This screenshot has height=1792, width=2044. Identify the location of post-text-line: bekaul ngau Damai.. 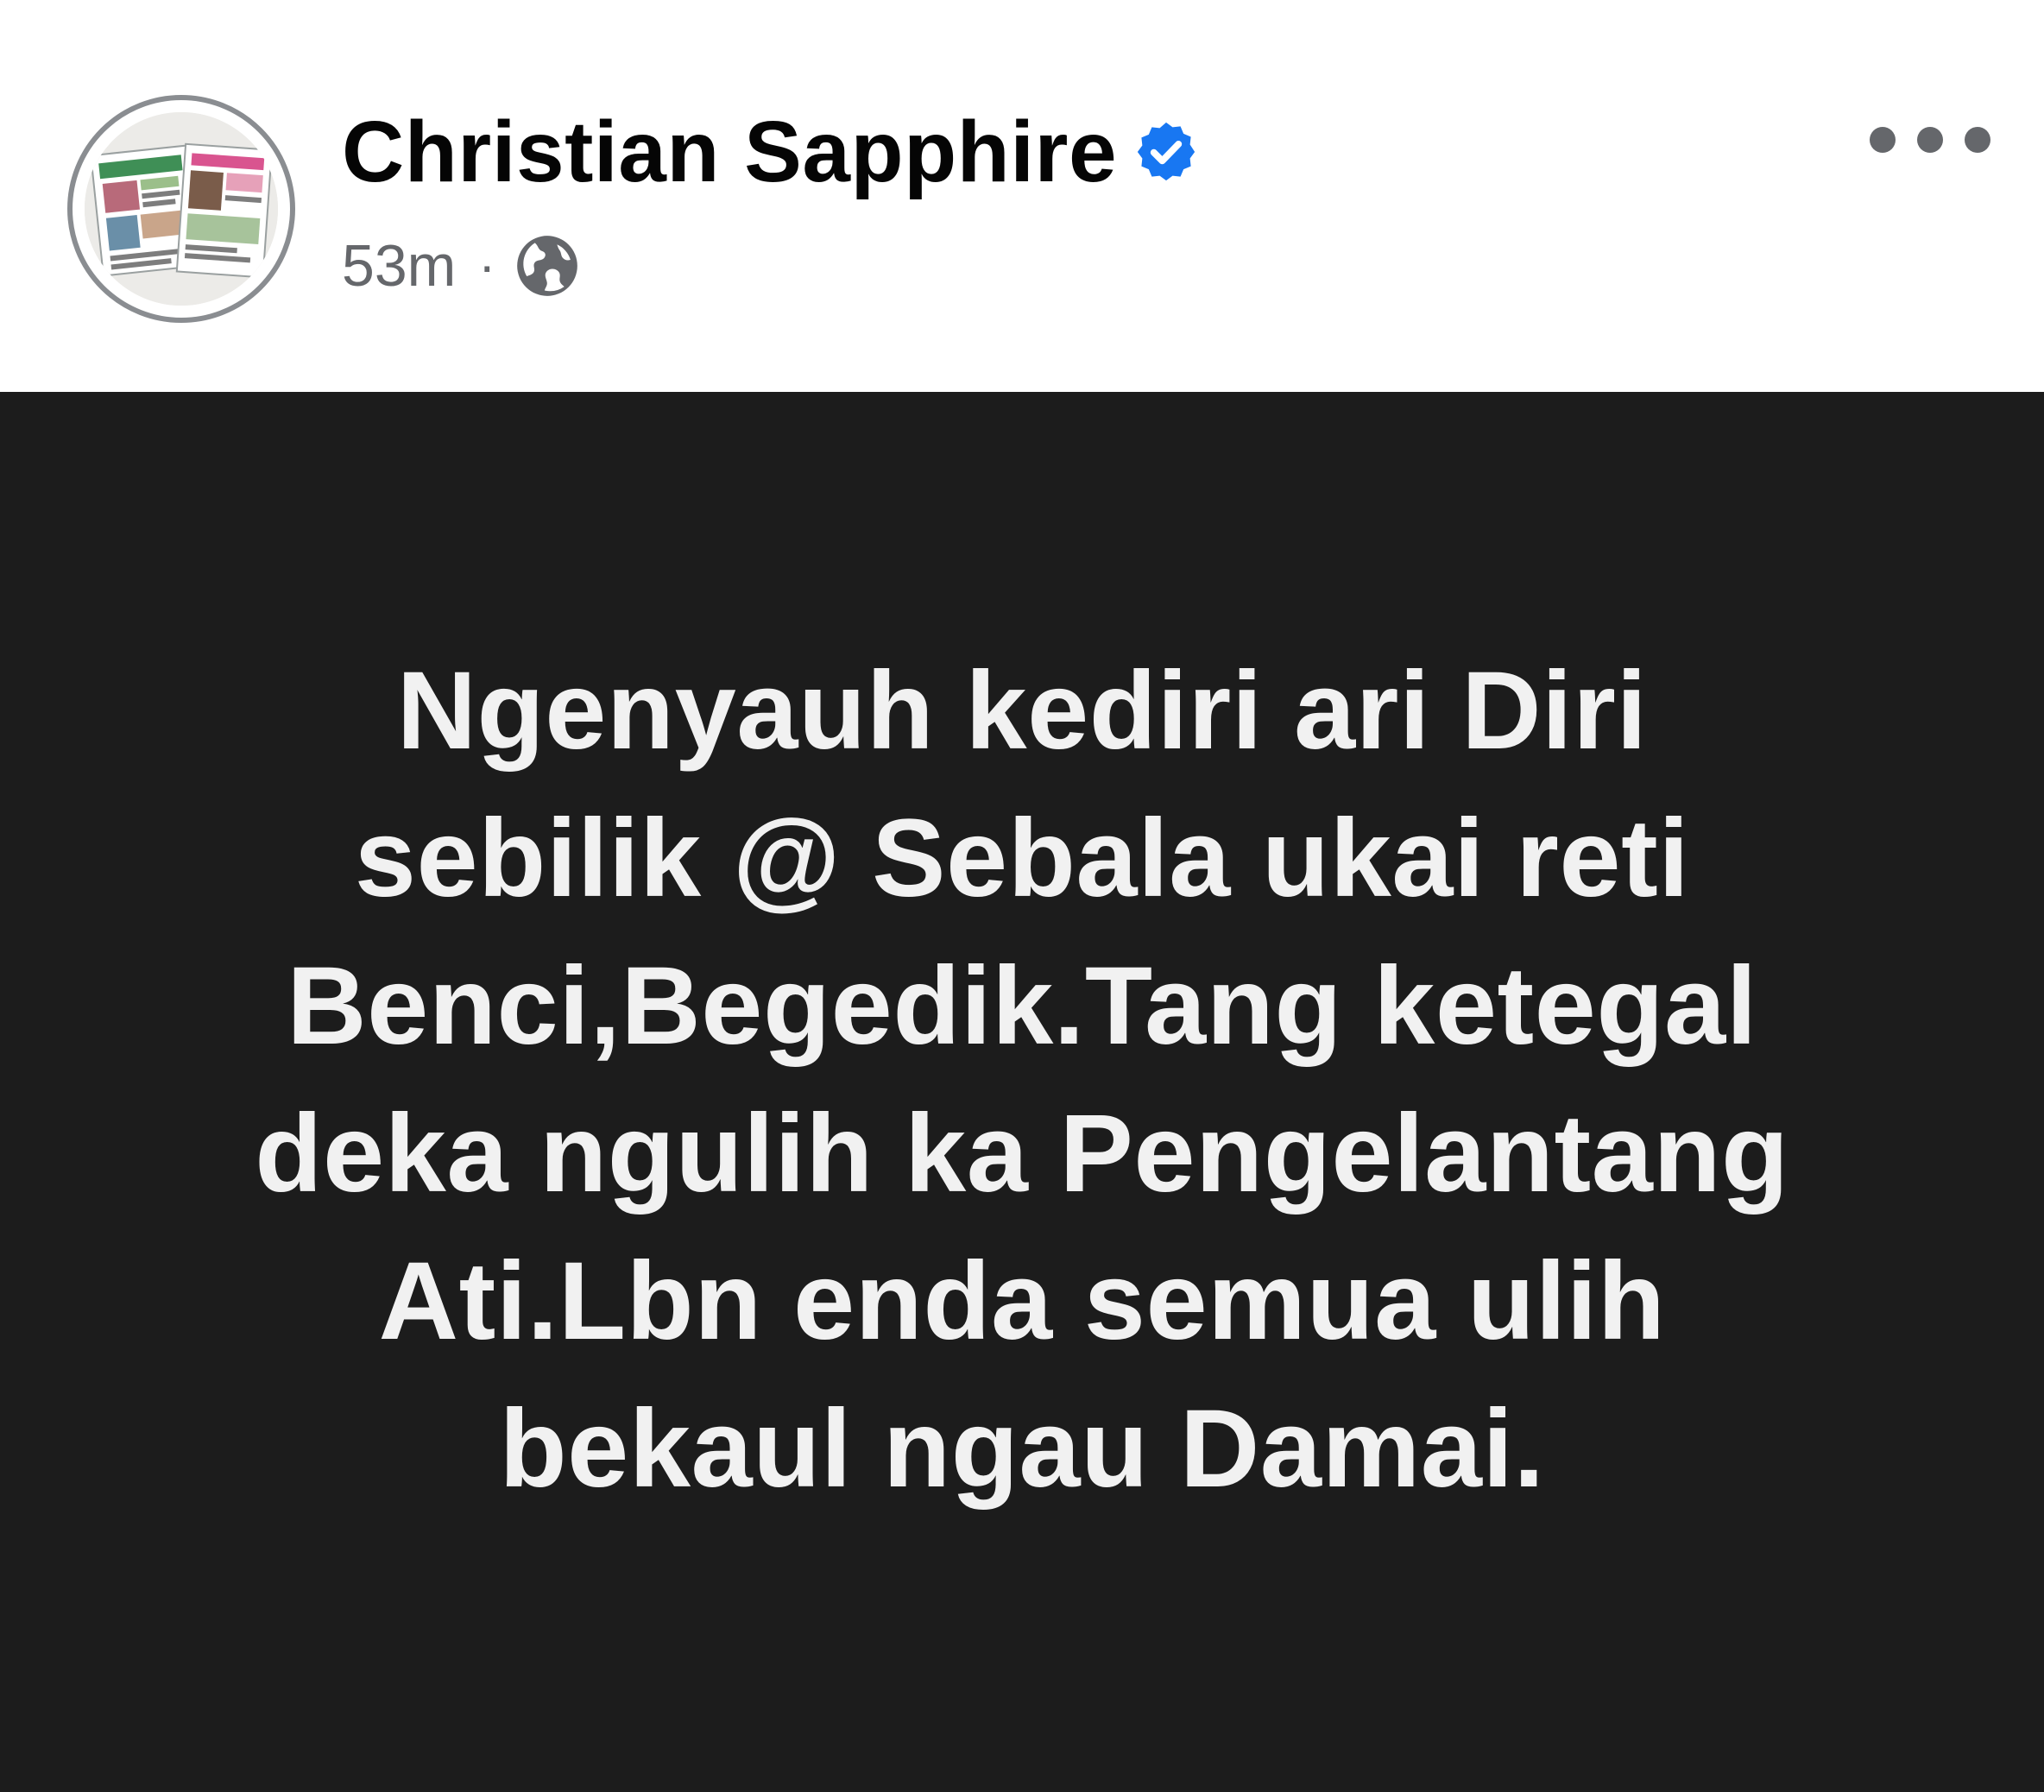
(1022, 1449).